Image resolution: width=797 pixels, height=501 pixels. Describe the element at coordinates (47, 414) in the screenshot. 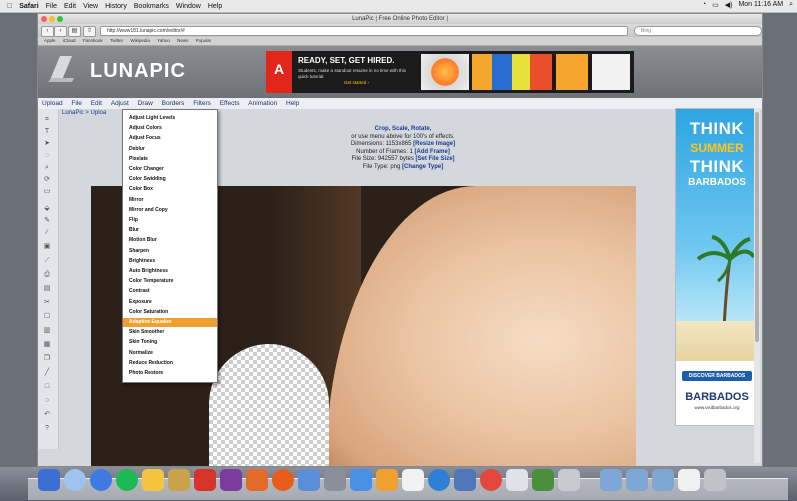

I see `undo-tool-icon: ↶` at that location.